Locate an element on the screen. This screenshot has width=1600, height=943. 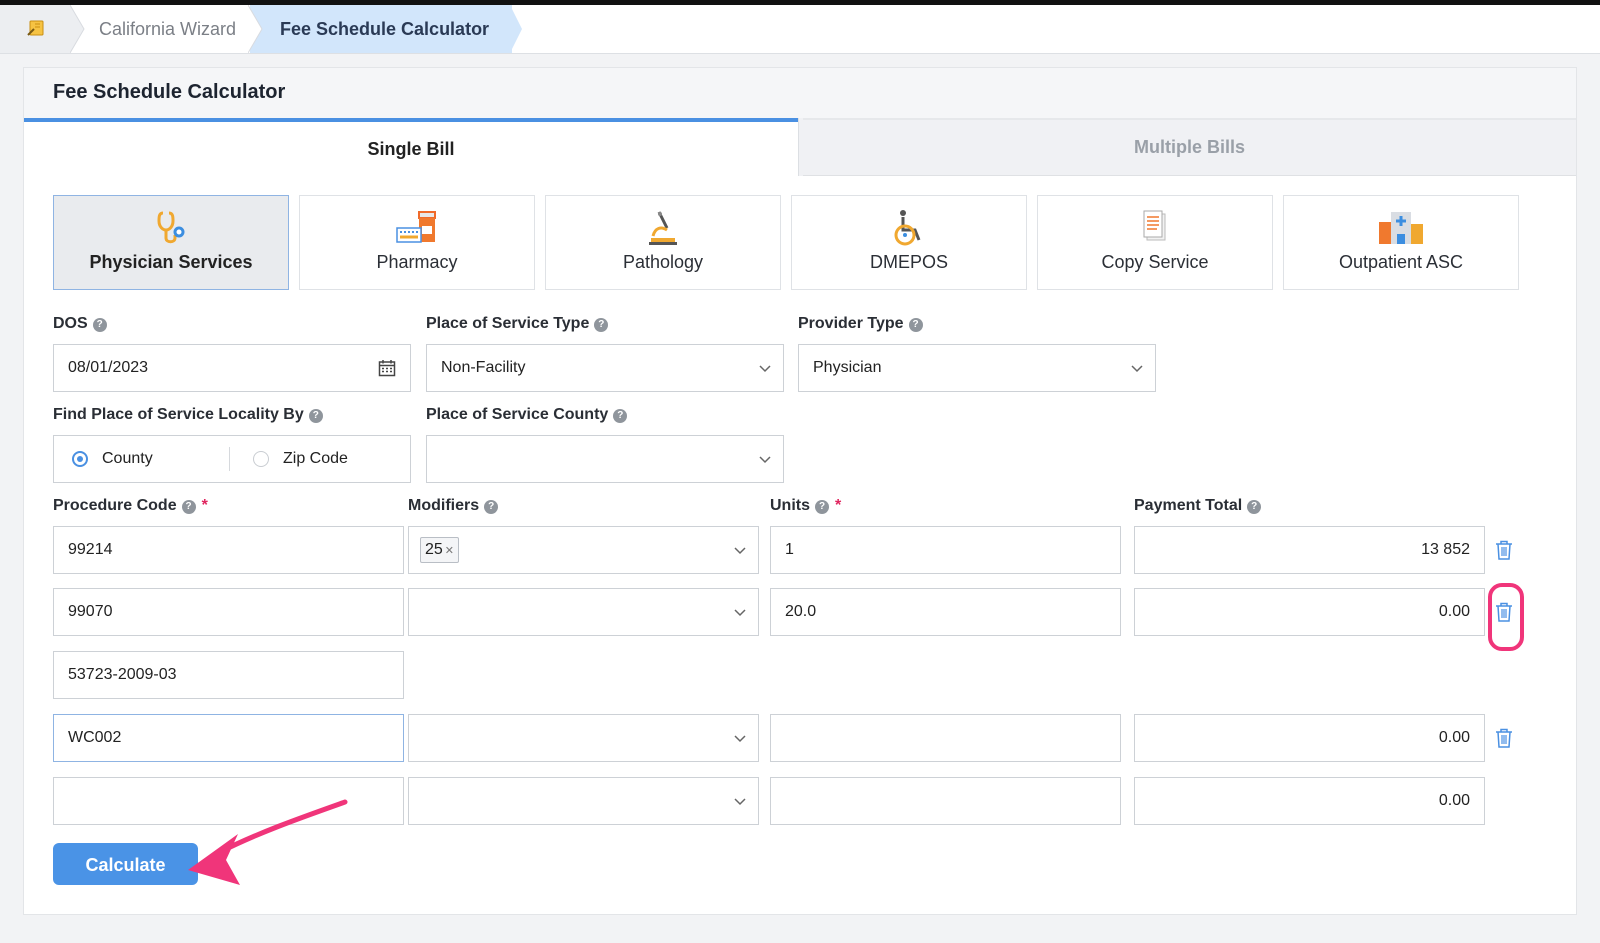
service-label: Physician Services is located at coordinates (171, 262).